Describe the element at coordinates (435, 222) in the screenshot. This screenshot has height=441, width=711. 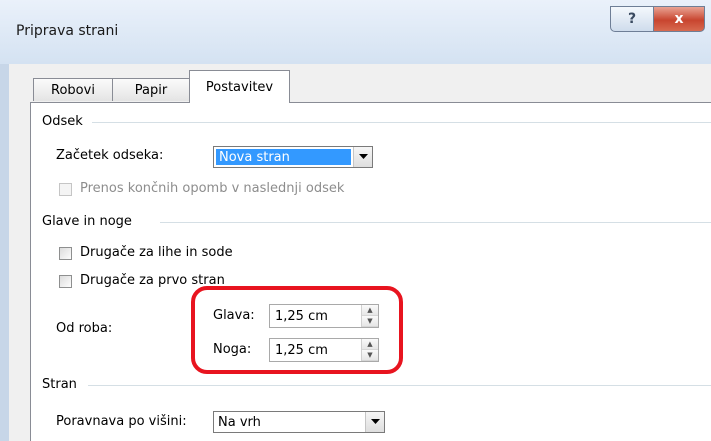
I see `headers-footers-divider` at that location.